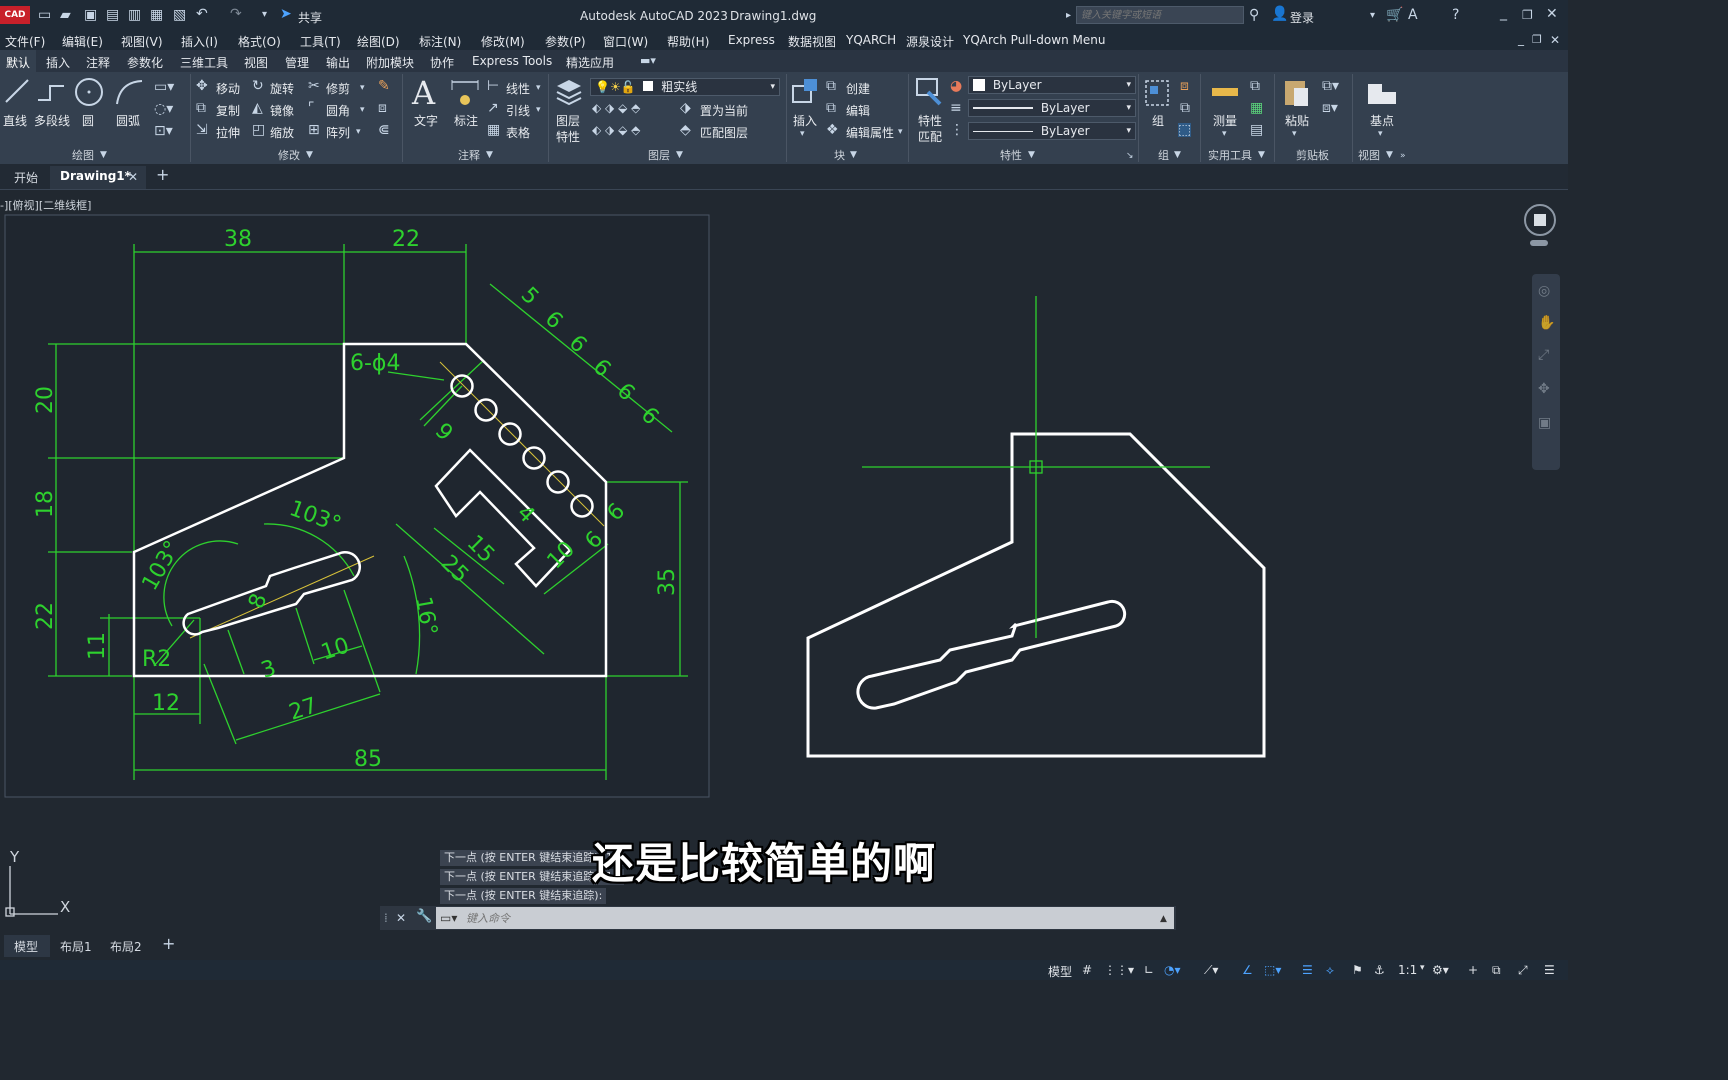 The height and width of the screenshot is (1080, 1728). Describe the element at coordinates (802, 134) in the screenshot. I see `insert-dropdown-icon: ▾` at that location.